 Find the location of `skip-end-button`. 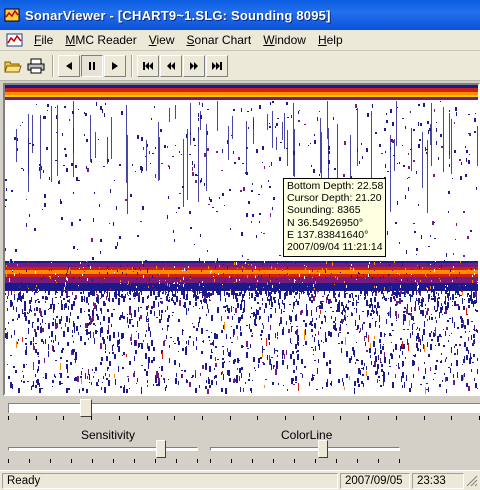

skip-end-button is located at coordinates (217, 65).